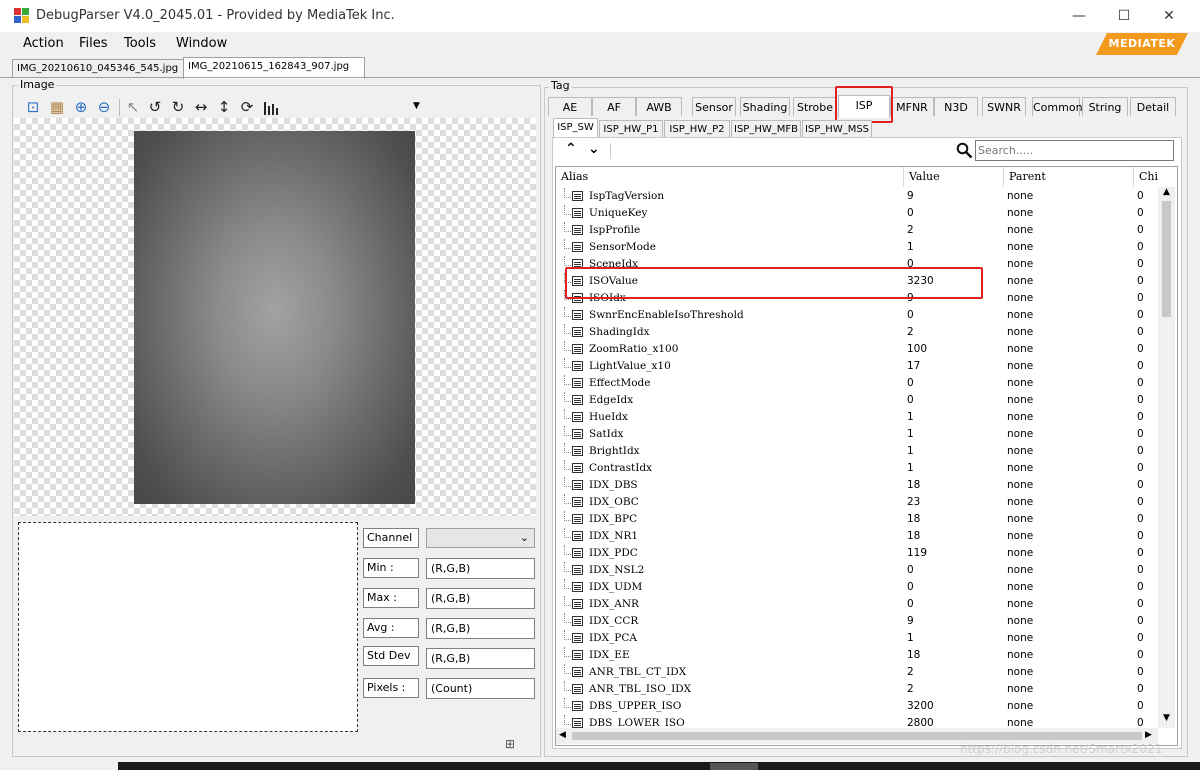  I want to click on table-row: IDX_NR1 18 none 0, so click(857, 536).